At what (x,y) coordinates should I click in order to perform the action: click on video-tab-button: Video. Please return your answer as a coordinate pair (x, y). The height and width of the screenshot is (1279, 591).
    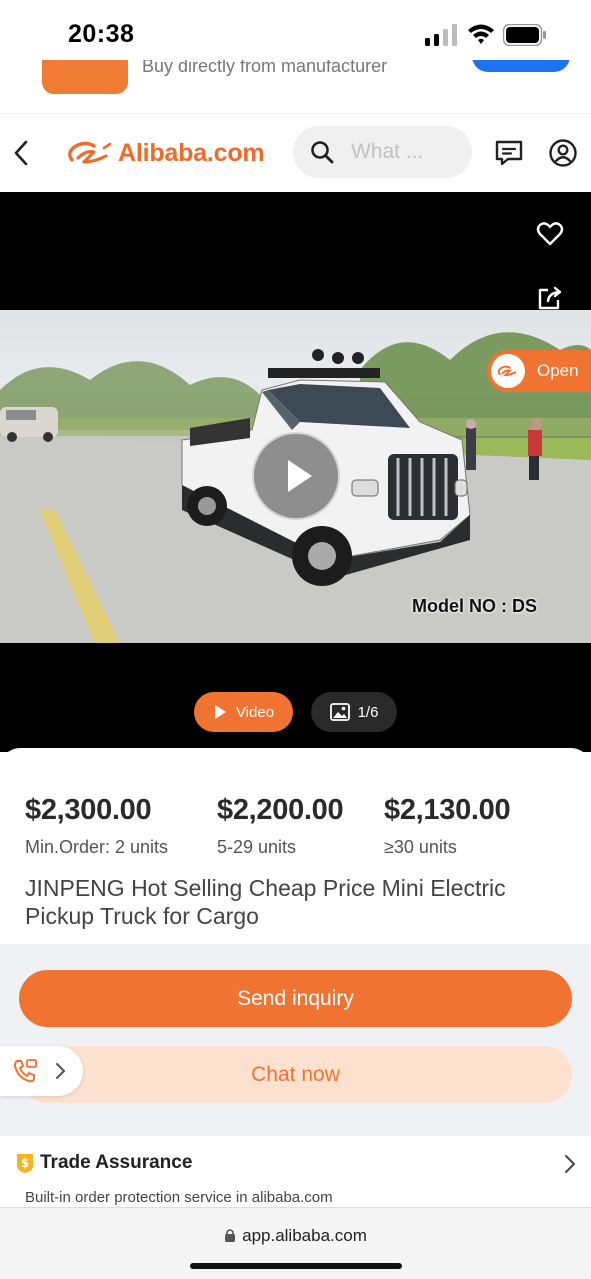
    Looking at the image, I should click on (243, 712).